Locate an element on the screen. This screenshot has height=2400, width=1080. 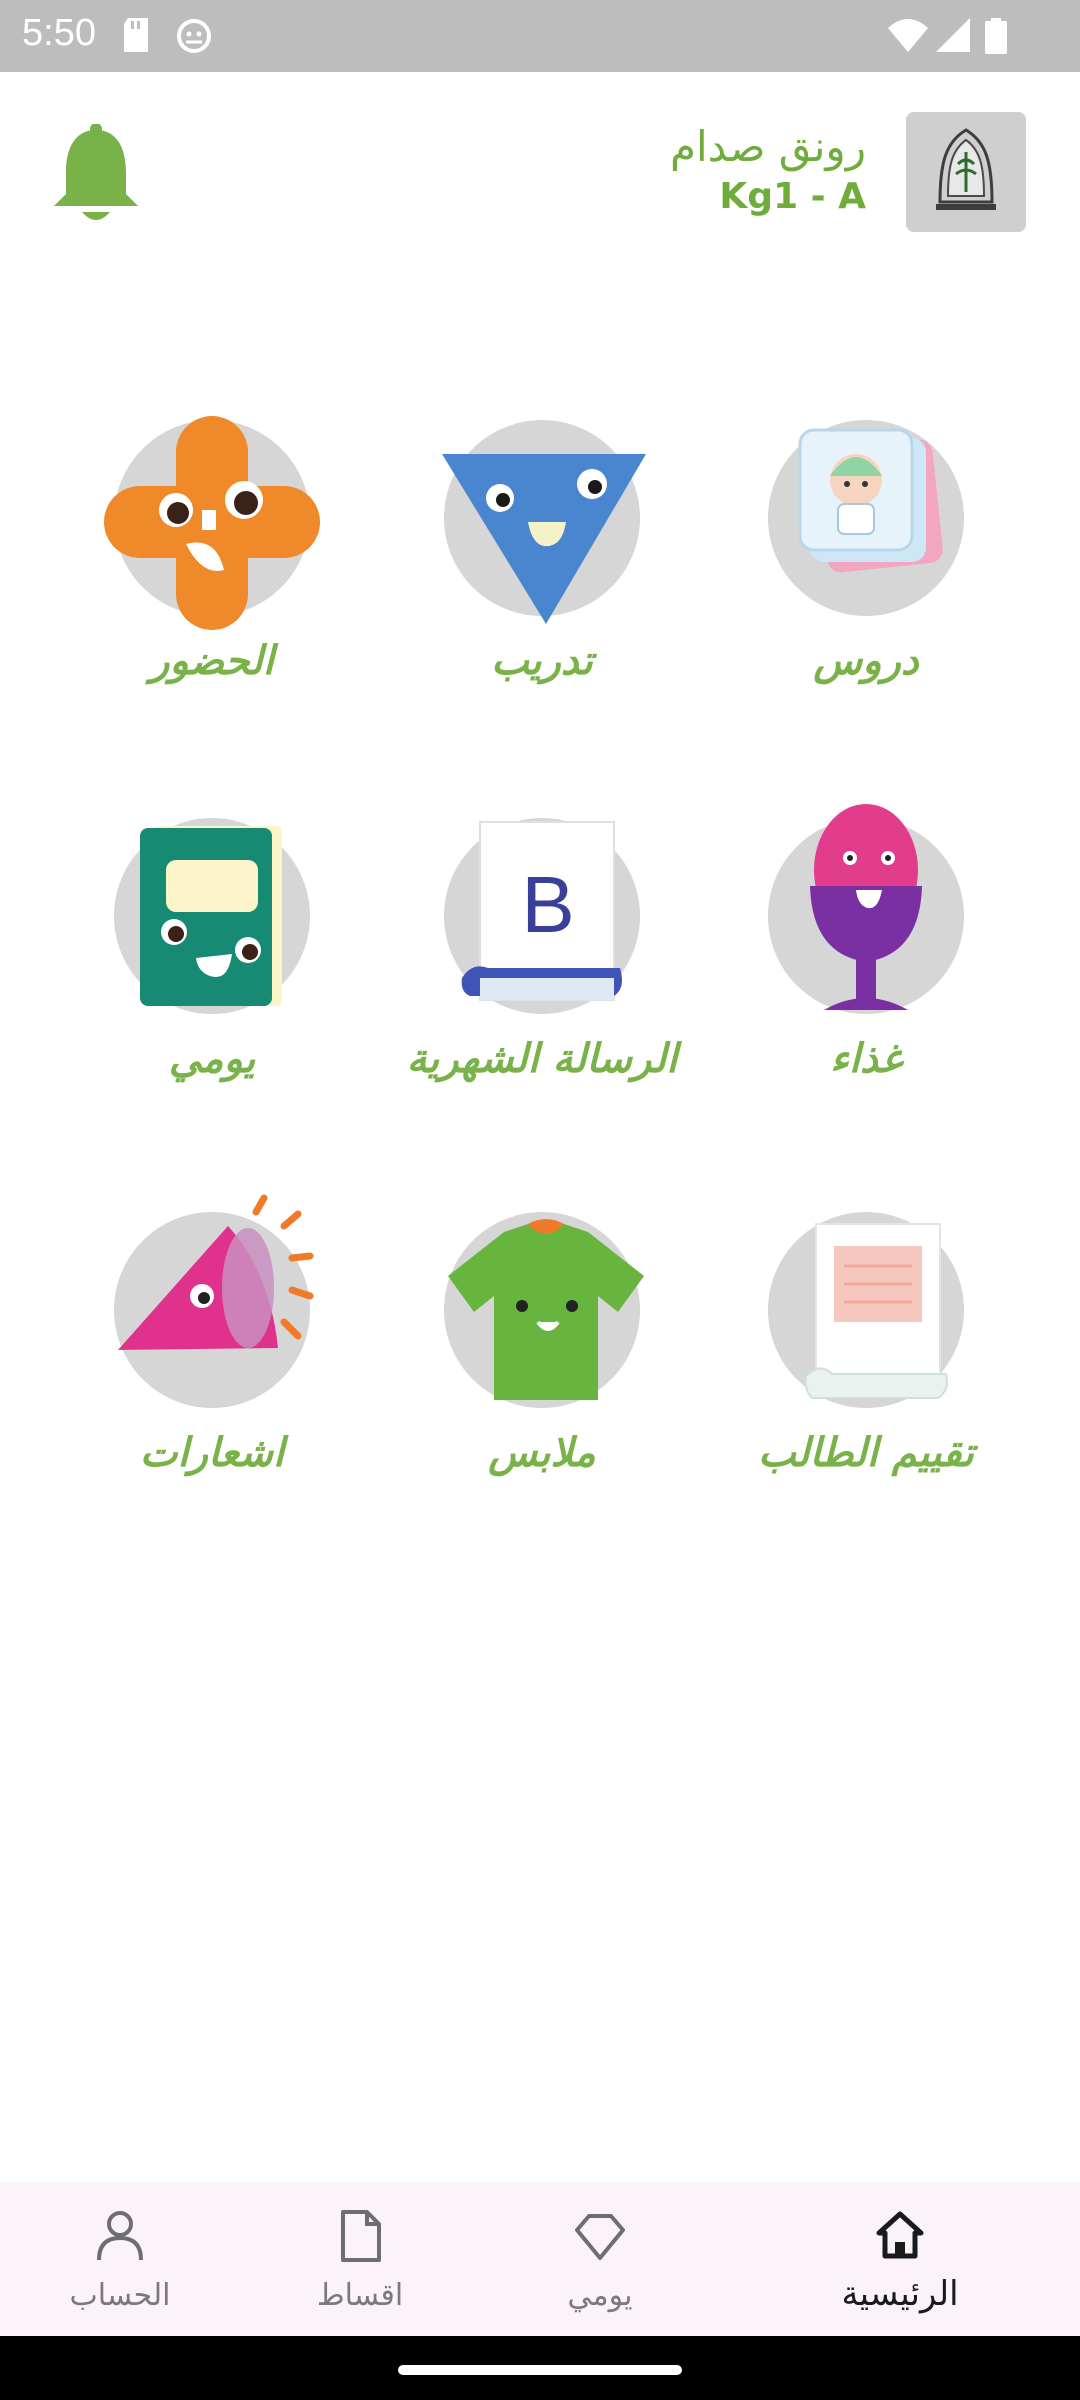
document-icon is located at coordinates (361, 2236).